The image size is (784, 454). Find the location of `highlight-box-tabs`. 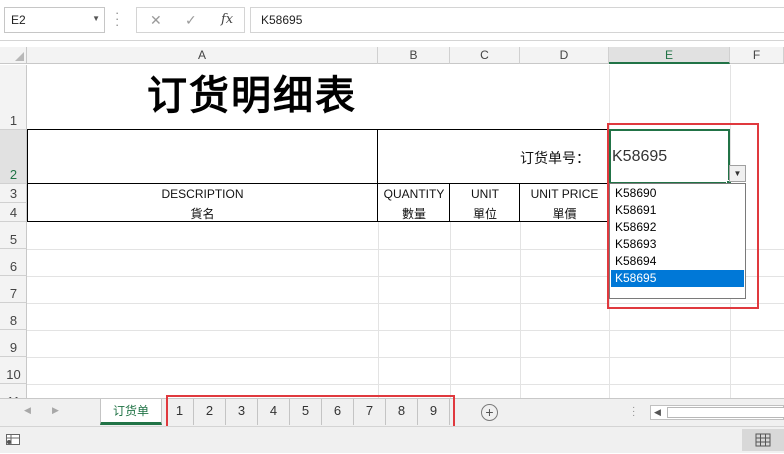

highlight-box-tabs is located at coordinates (310, 412).